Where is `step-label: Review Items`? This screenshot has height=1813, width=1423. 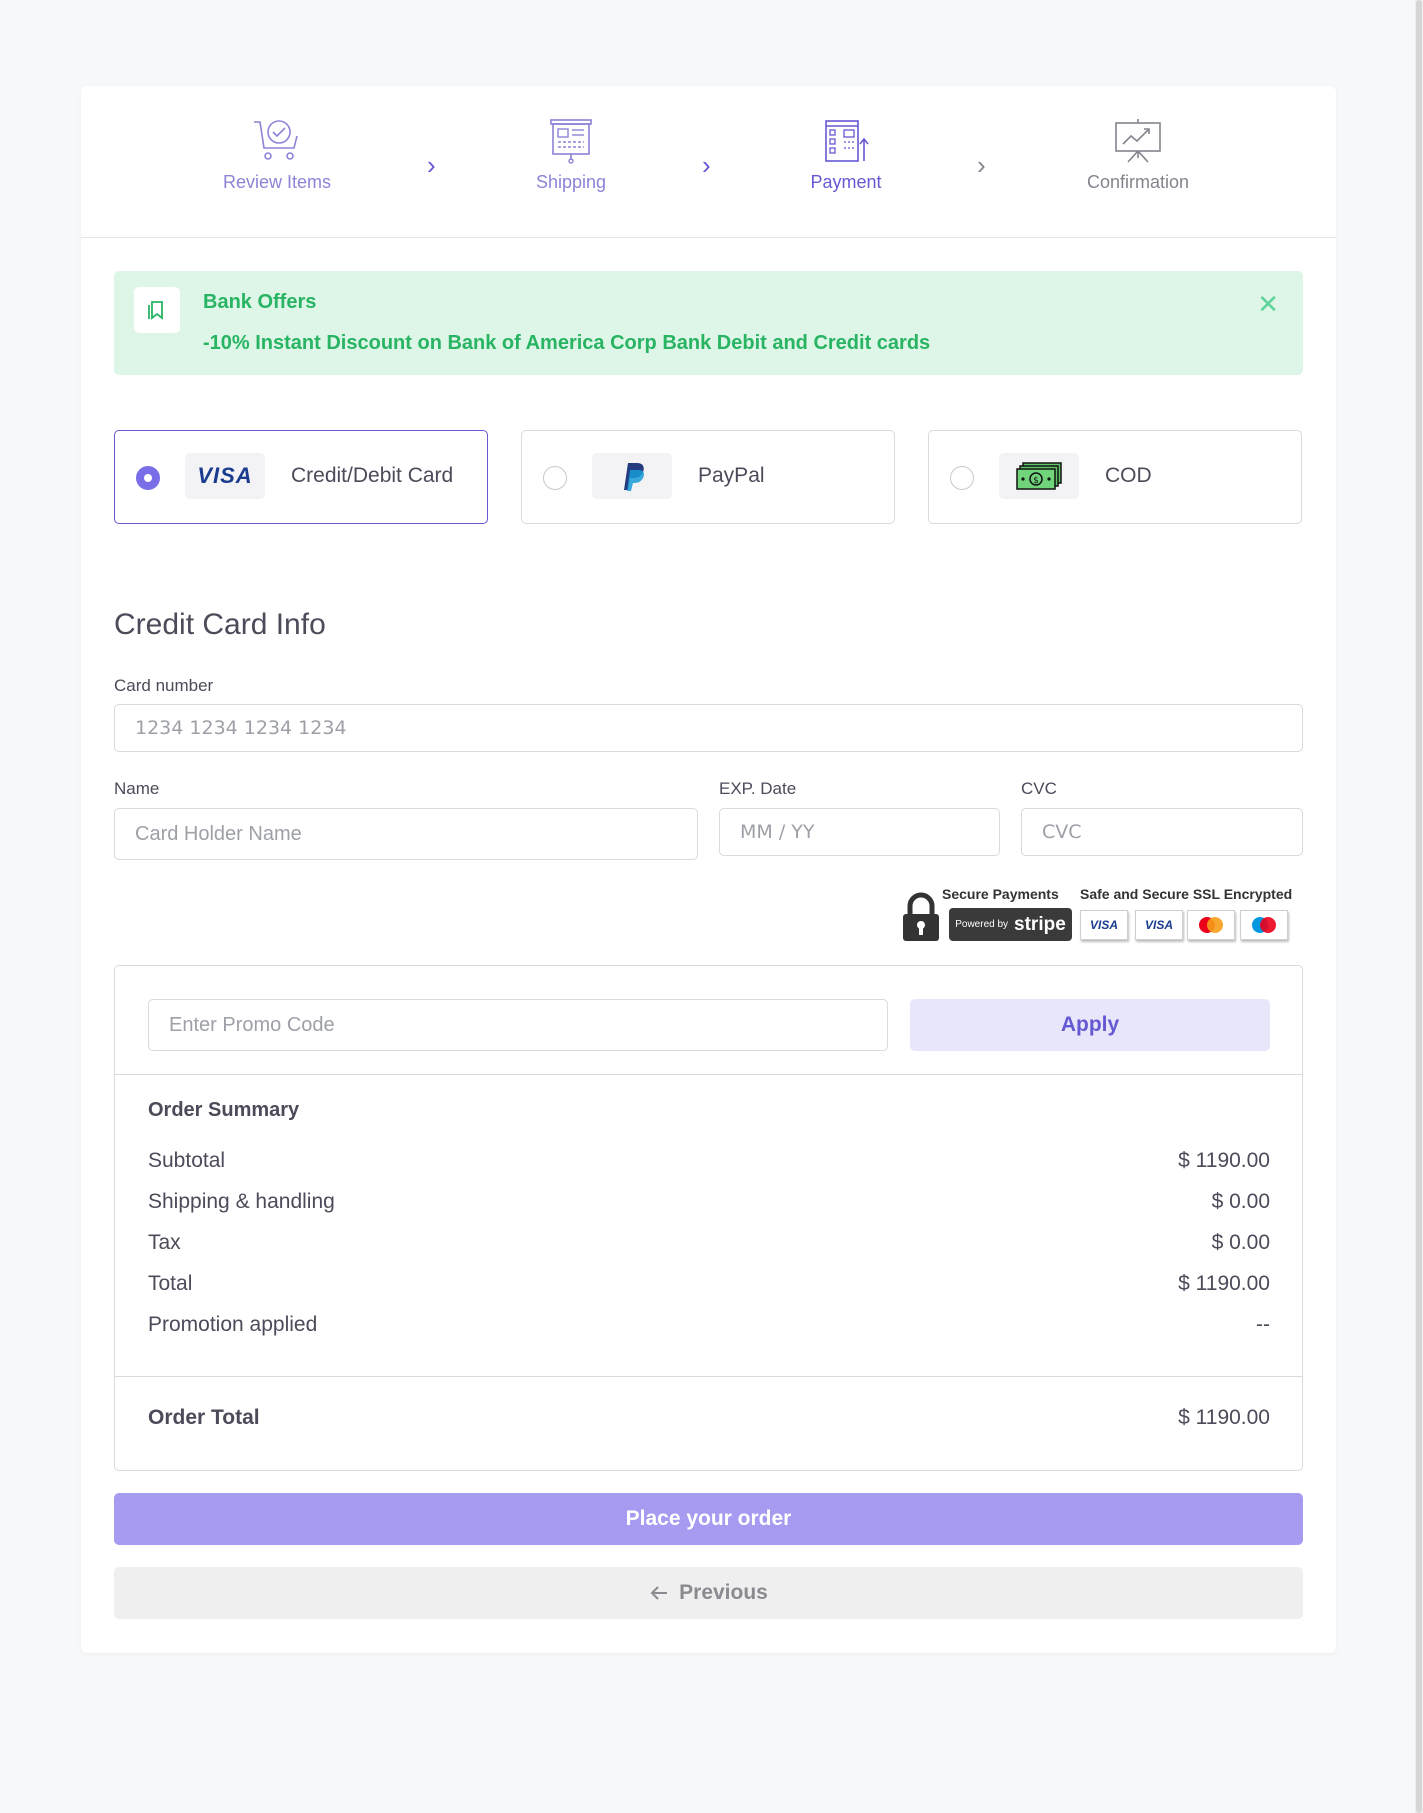
step-label: Review Items is located at coordinates (277, 182).